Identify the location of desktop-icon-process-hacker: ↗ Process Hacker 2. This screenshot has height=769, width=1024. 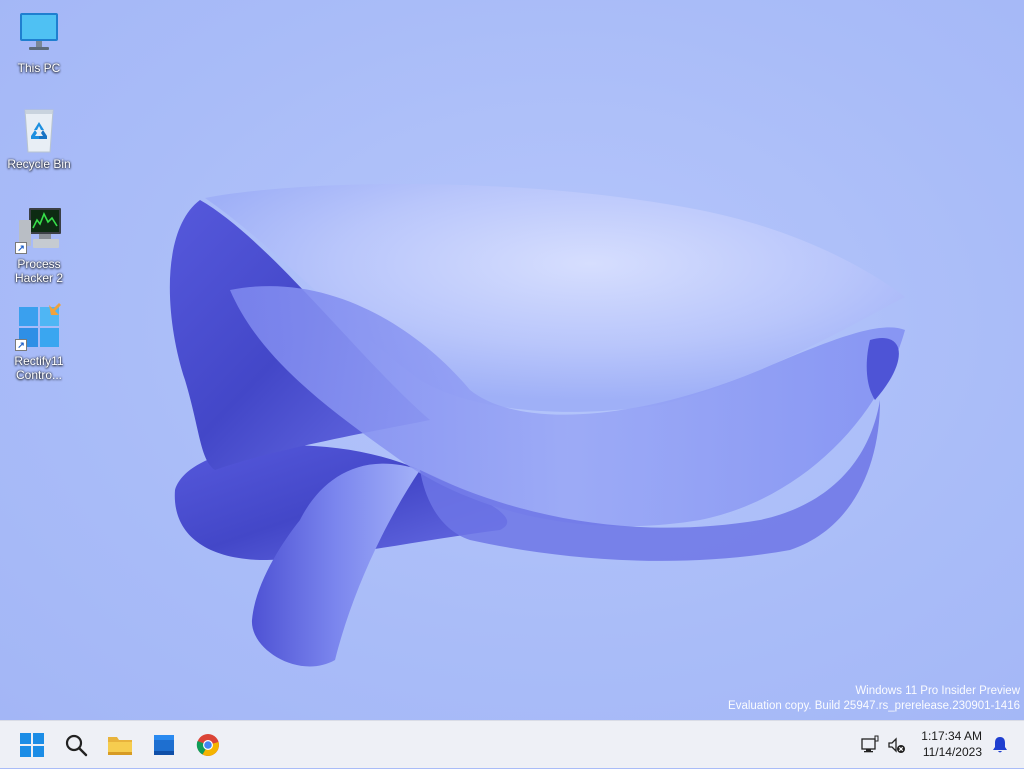
(39, 245).